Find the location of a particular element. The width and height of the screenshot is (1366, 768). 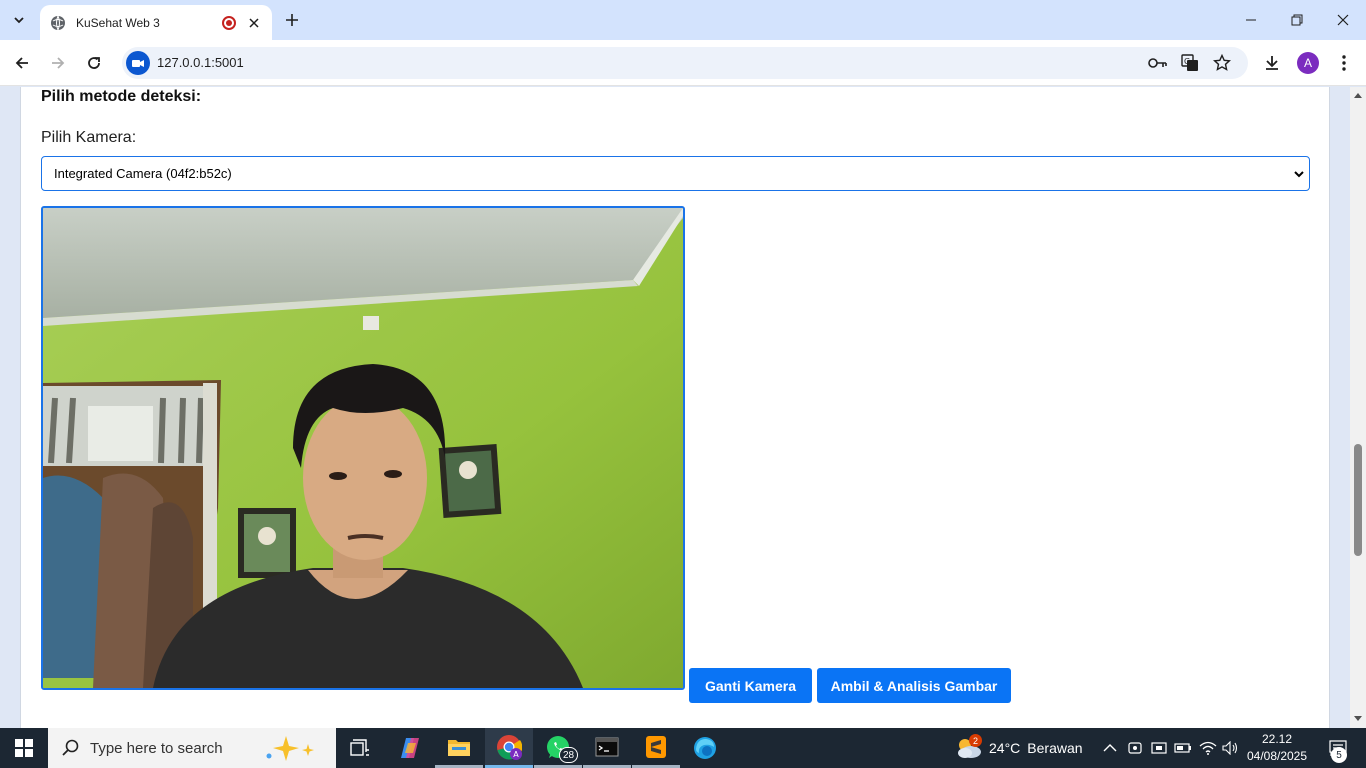

weather-text: Berawan is located at coordinates (1055, 748).